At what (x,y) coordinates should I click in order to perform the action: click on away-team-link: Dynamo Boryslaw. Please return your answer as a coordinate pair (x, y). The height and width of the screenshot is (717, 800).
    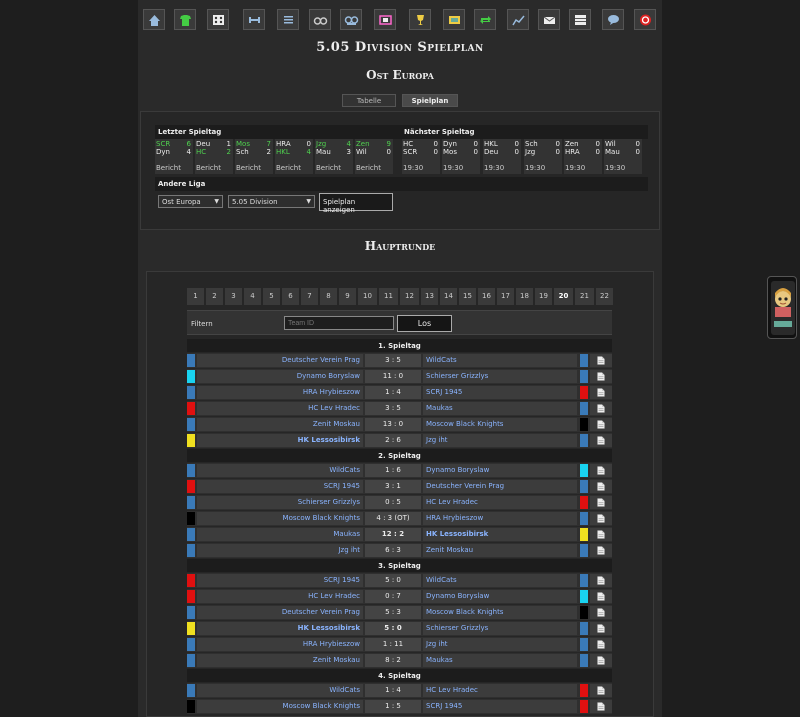
    Looking at the image, I should click on (500, 470).